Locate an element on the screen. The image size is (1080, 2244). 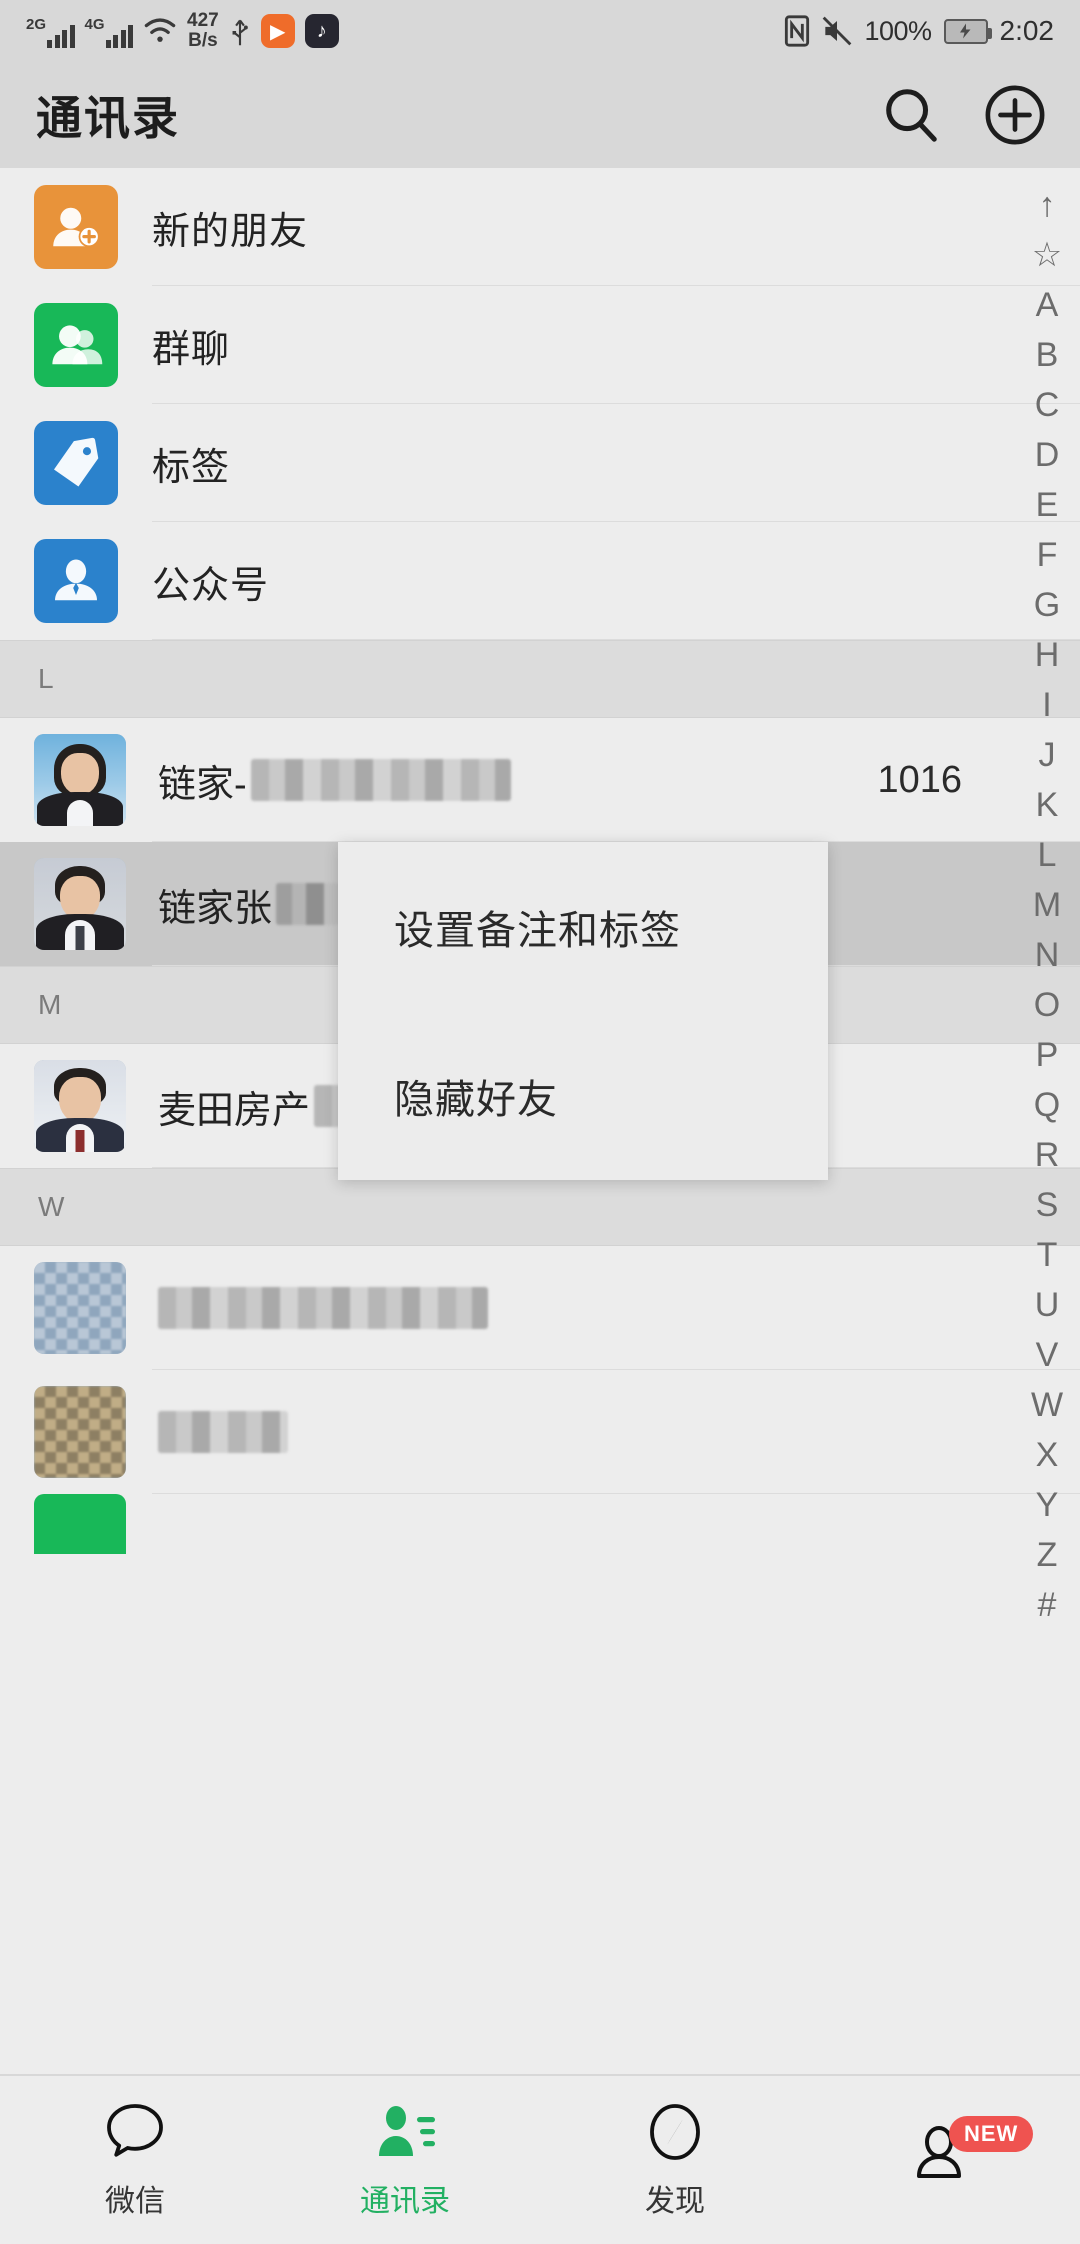
official-account-icon is located at coordinates (76, 581).